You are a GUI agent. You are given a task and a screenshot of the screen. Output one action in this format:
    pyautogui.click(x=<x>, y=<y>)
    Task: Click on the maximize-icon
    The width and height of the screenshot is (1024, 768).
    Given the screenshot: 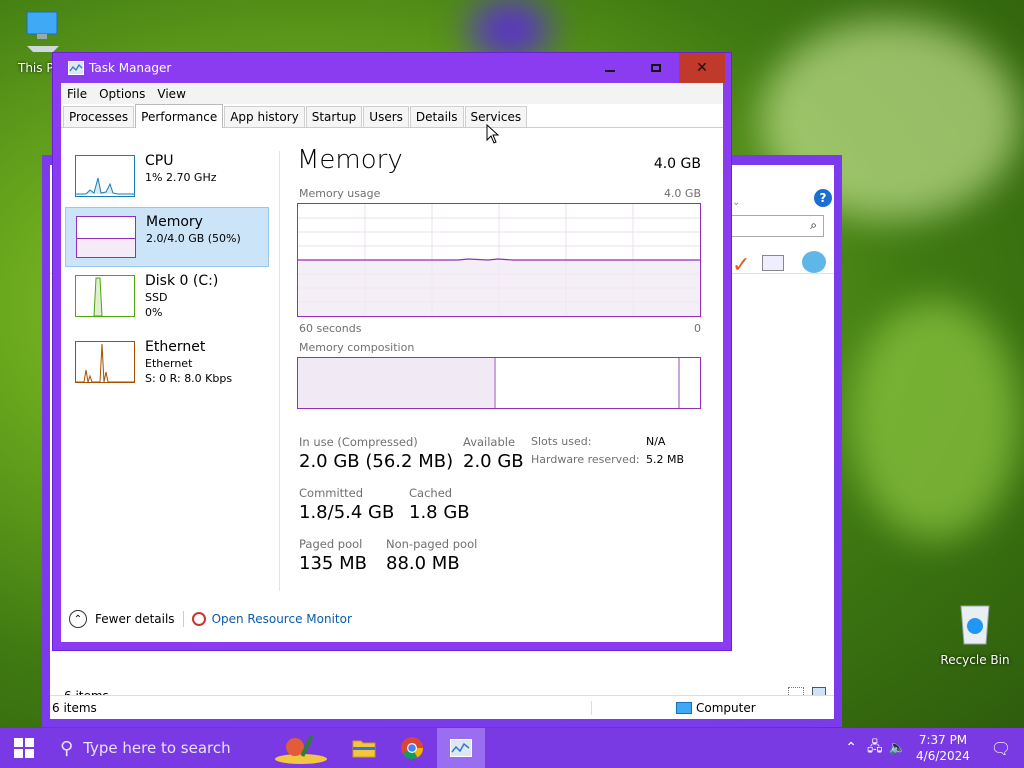 What is the action you would take?
    pyautogui.click(x=656, y=68)
    